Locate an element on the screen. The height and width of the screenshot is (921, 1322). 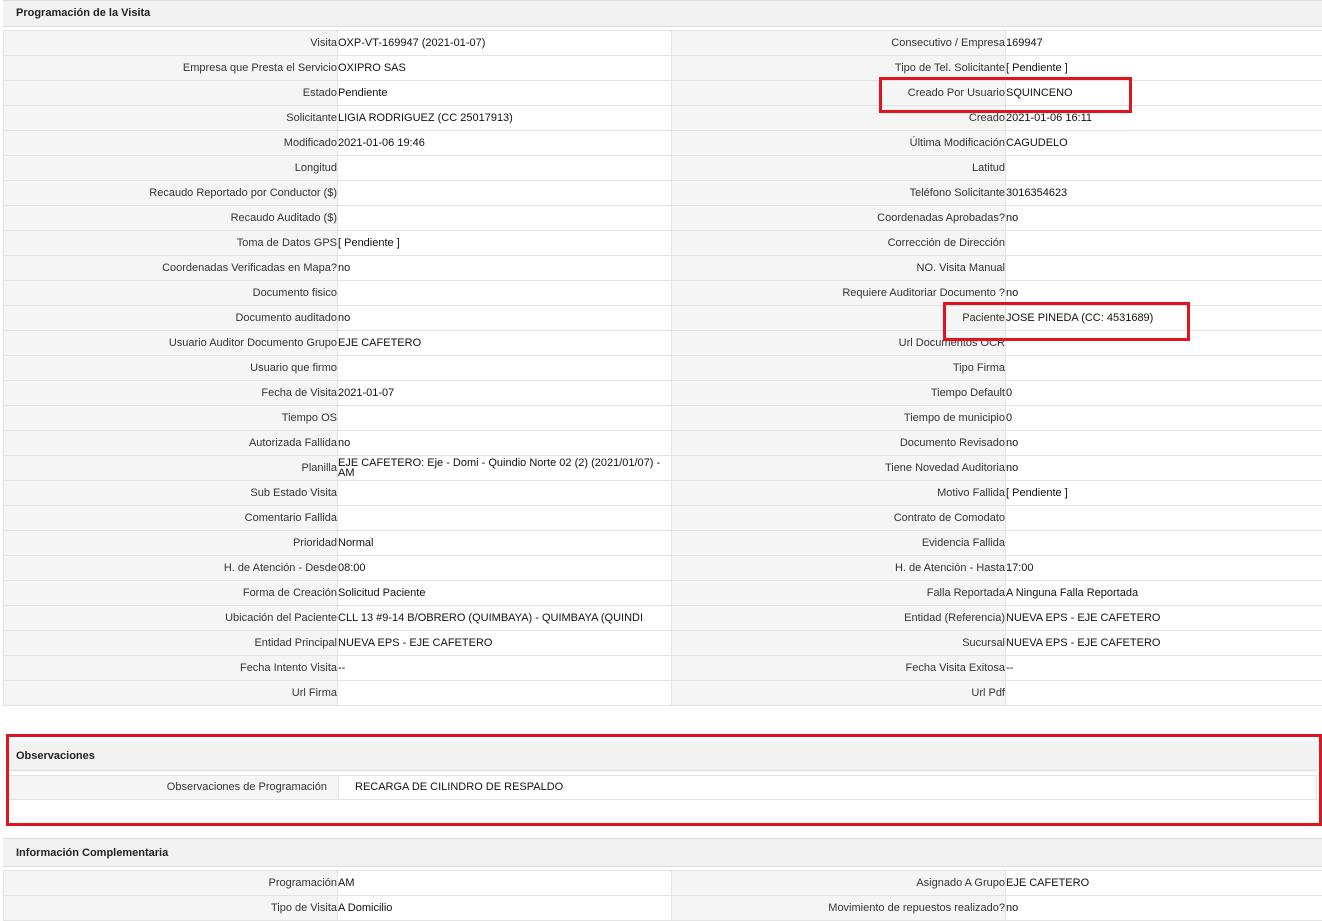
programacion-row: Comentario FallidaContrato de Comodato is located at coordinates (663, 518).